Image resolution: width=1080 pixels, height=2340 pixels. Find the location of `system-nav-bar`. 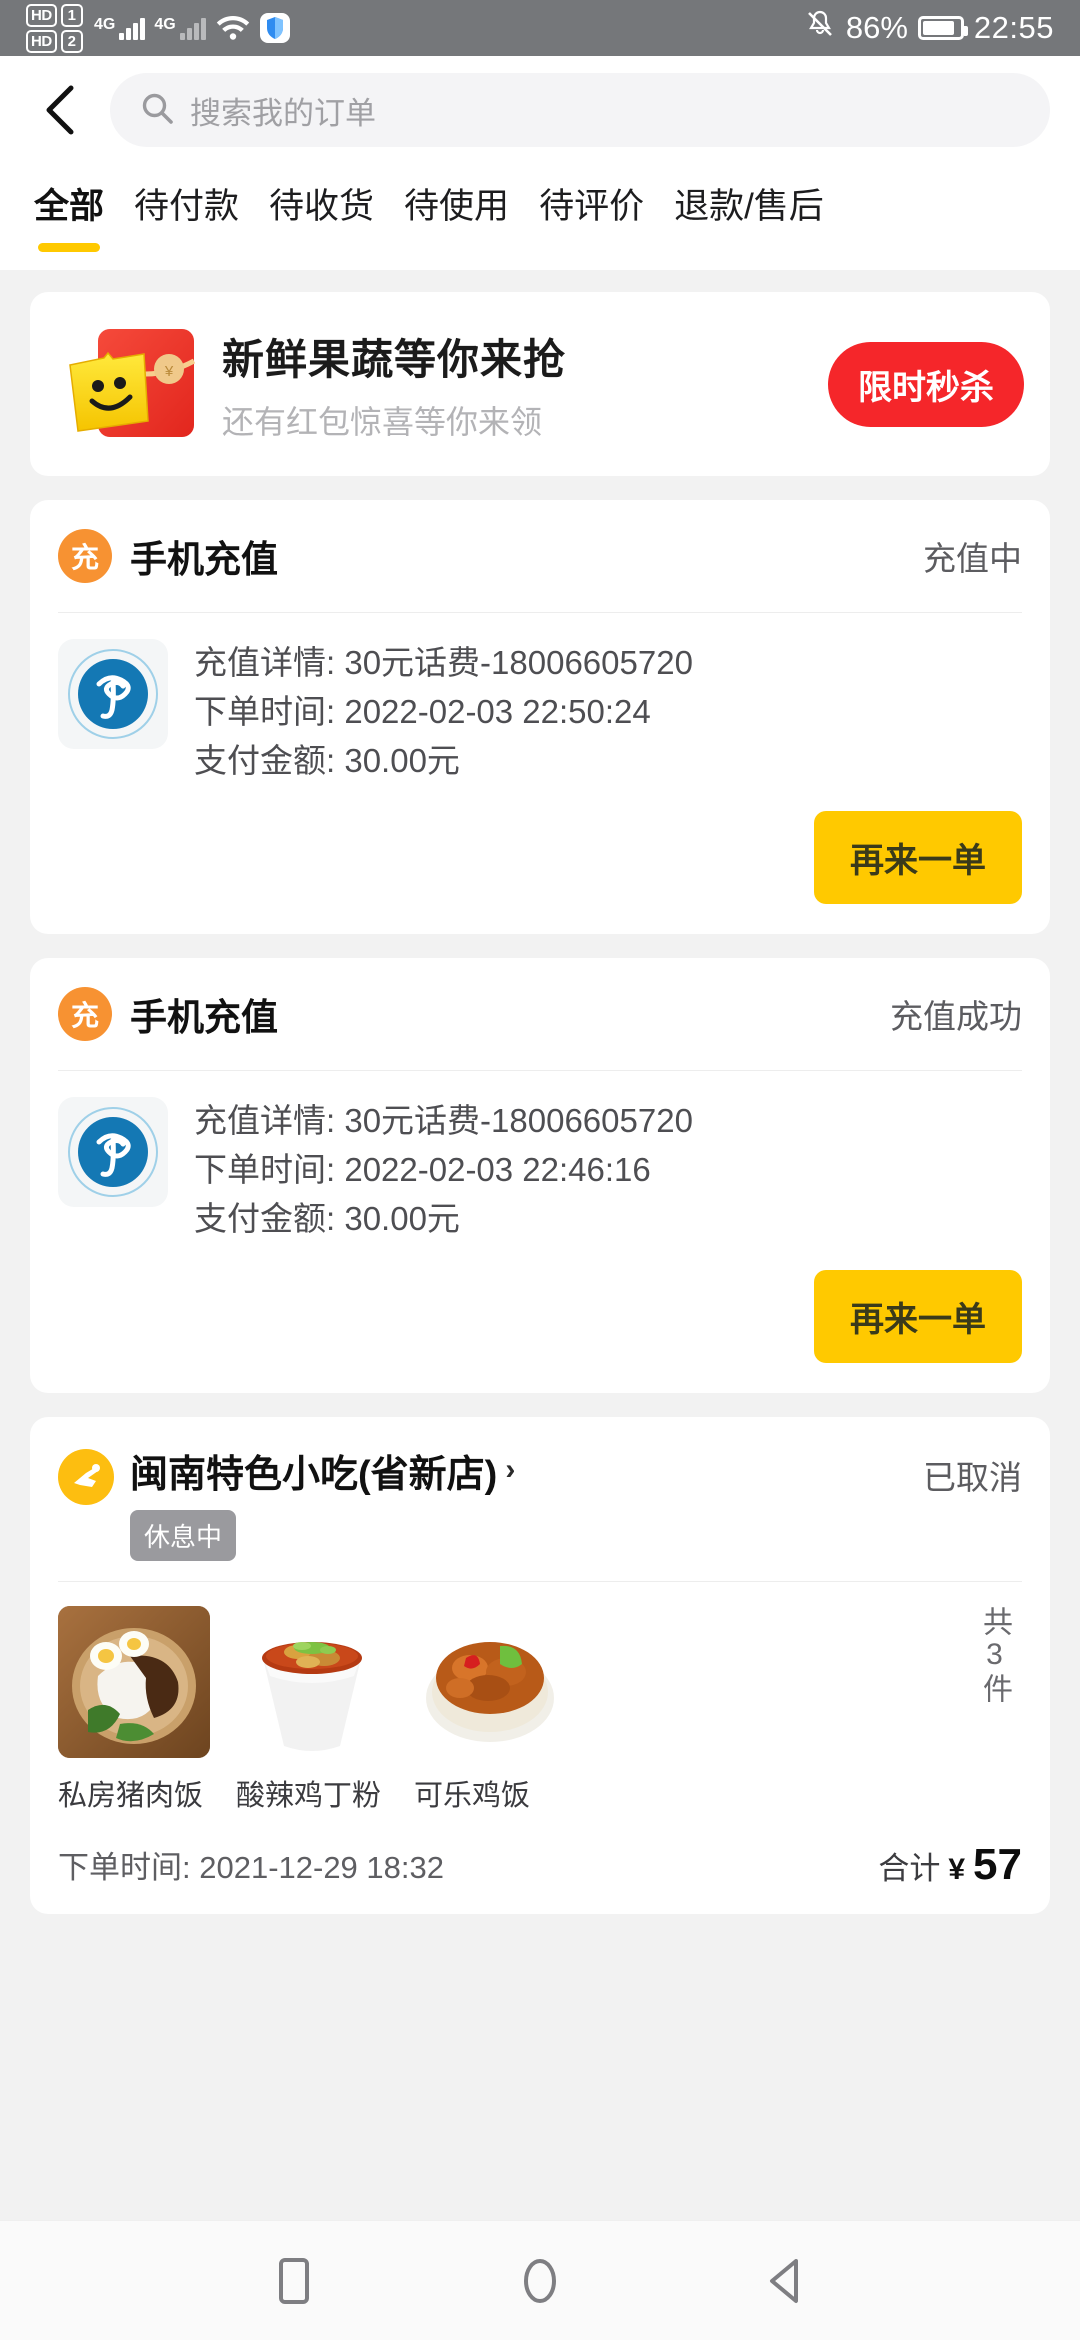

system-nav-bar is located at coordinates (540, 2280).